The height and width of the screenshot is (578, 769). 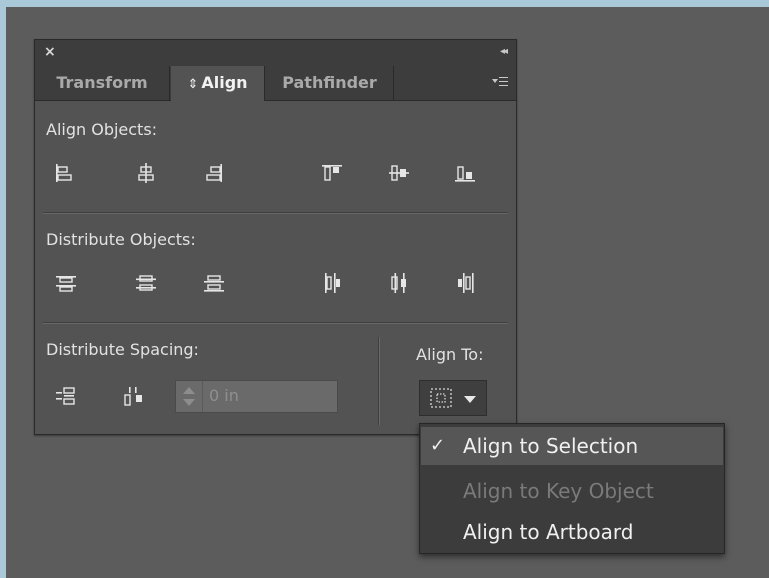 What do you see at coordinates (102, 83) in the screenshot?
I see `tab-transform: Transform` at bounding box center [102, 83].